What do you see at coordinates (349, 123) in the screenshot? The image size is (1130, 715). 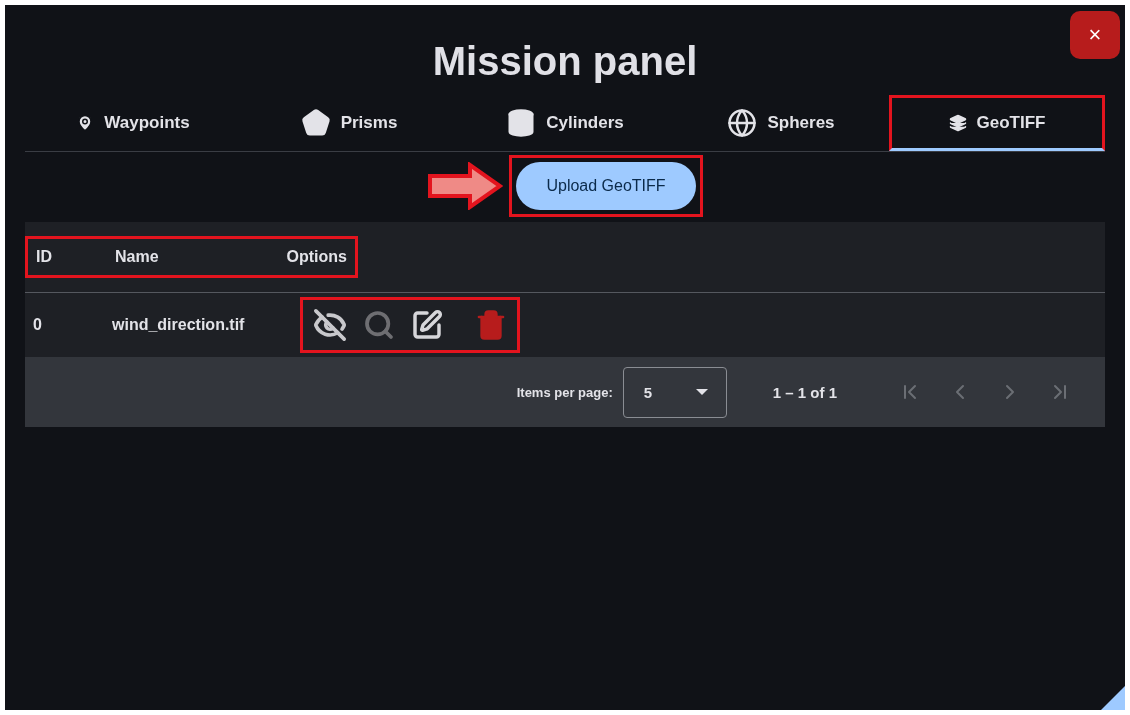 I see `tab: Prisms` at bounding box center [349, 123].